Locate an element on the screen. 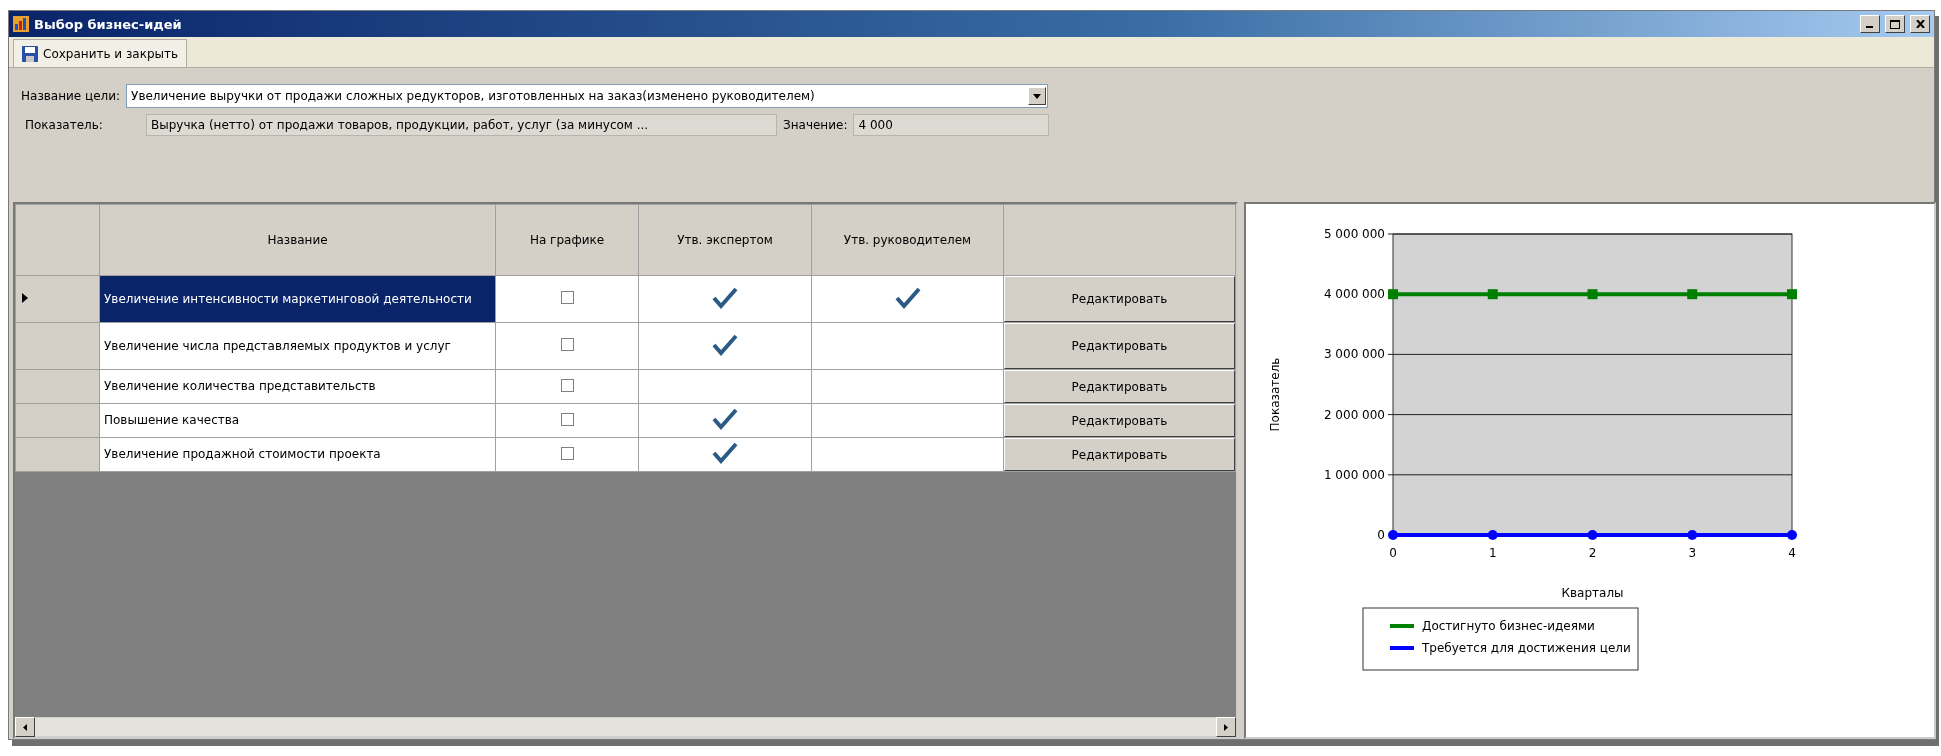  legend-label: Достигнуто бизнес-идеями is located at coordinates (1508, 626).